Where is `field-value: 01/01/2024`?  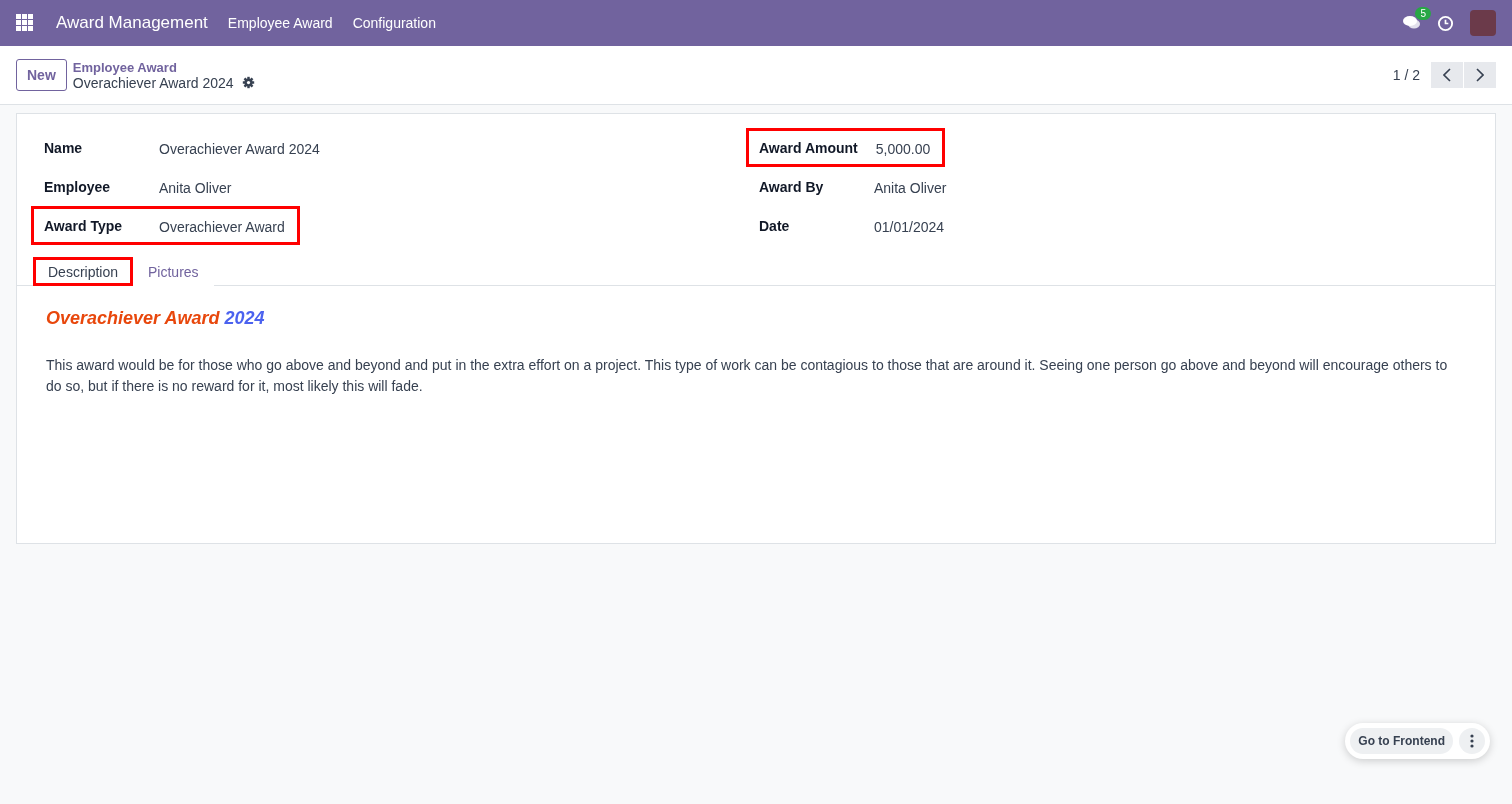 field-value: 01/01/2024 is located at coordinates (909, 227).